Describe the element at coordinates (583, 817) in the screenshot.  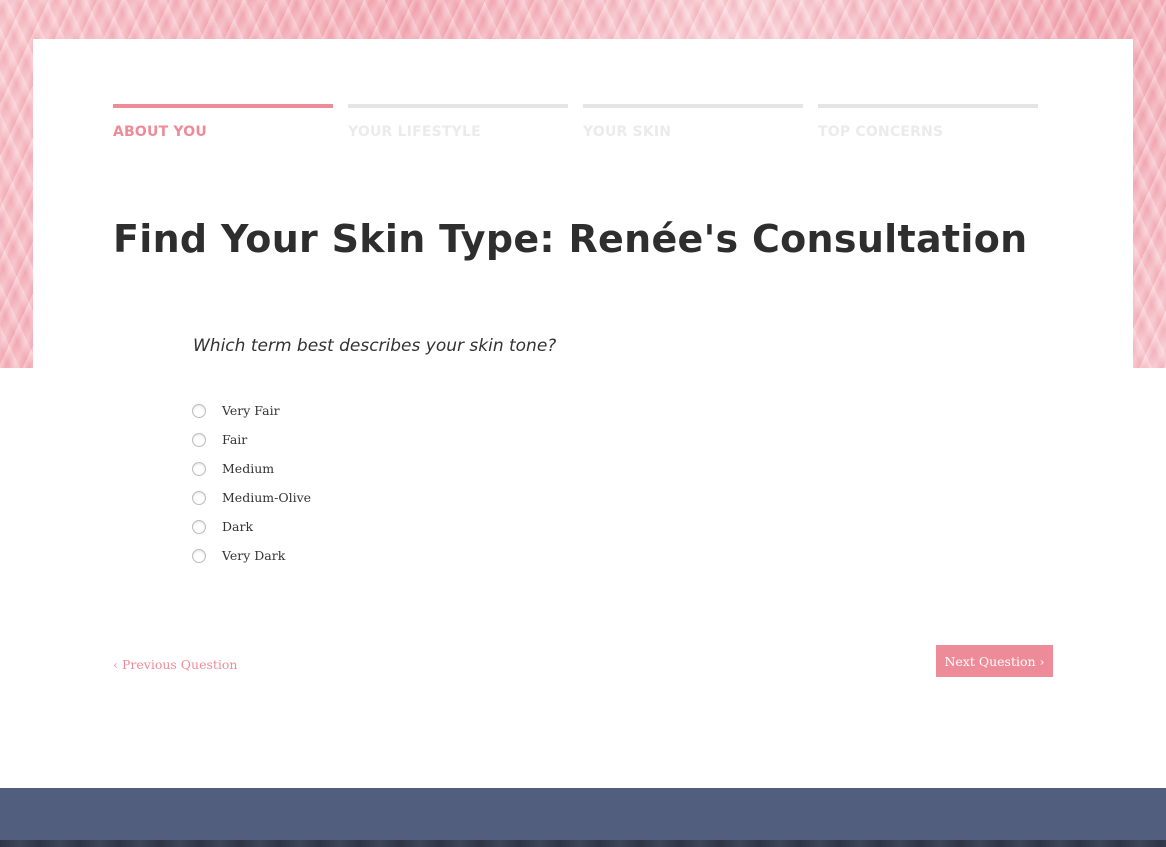
I see `footer` at that location.